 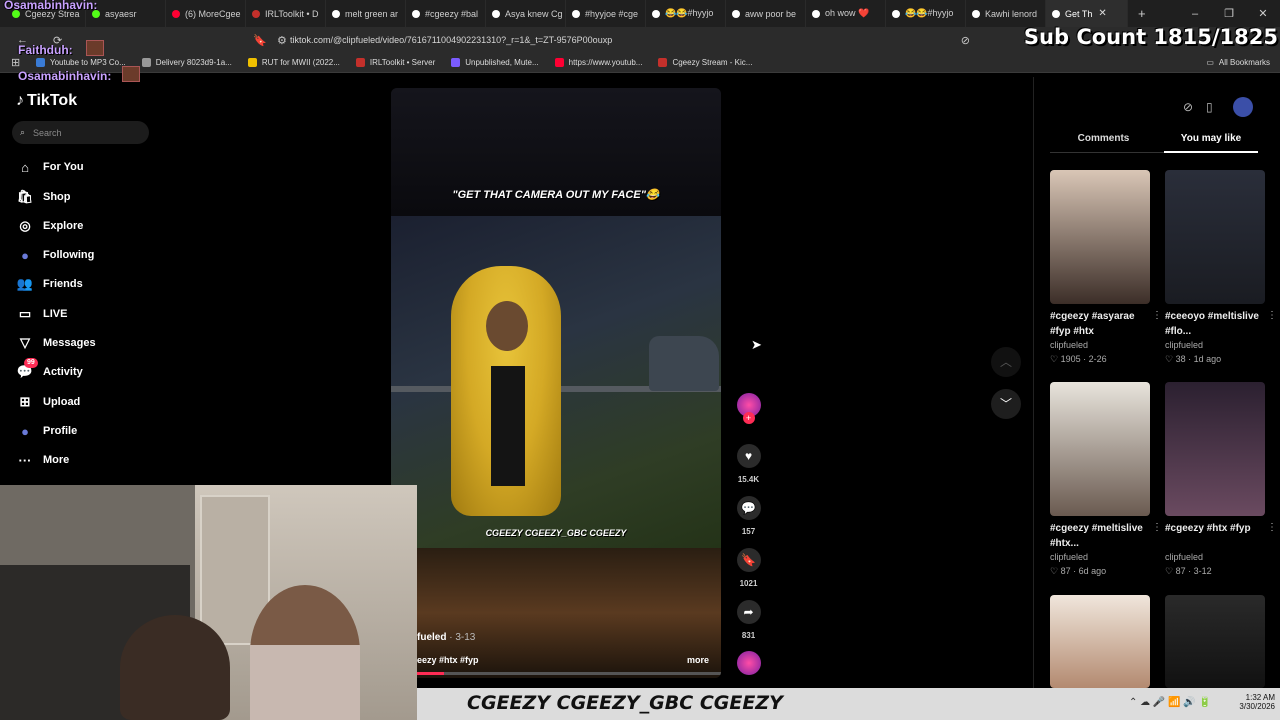 I want to click on phone-icon: ▯, so click(x=1209, y=107).